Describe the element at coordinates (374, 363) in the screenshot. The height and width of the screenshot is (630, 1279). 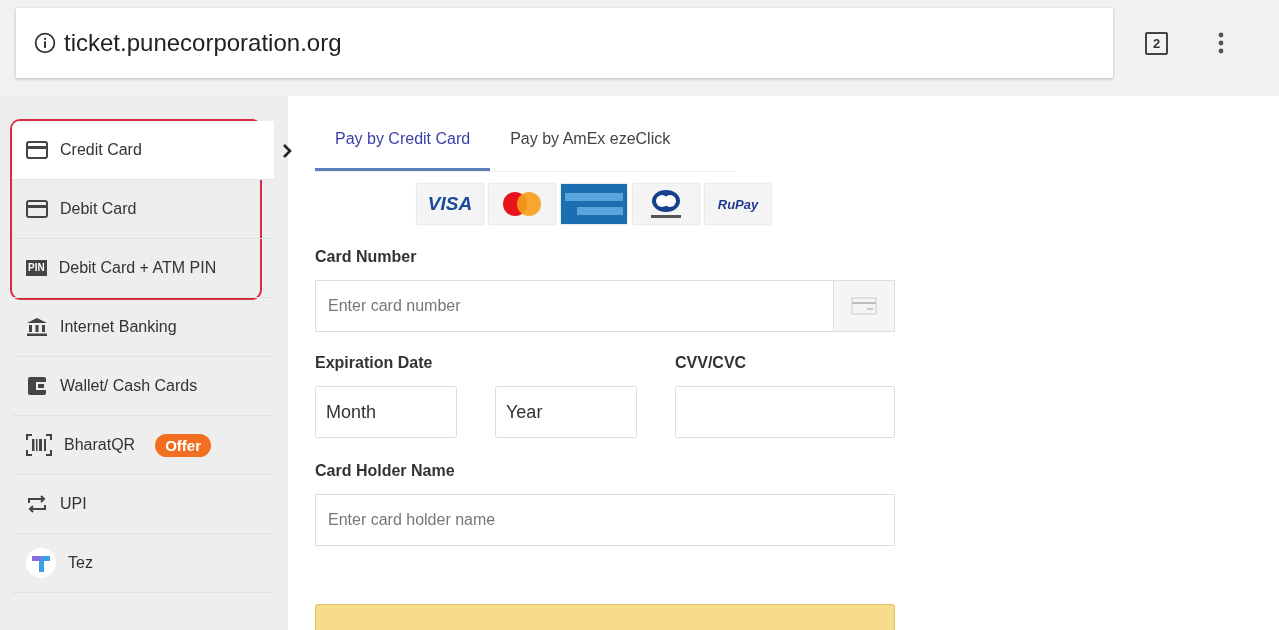
I see `field-label: Expiration Date` at that location.